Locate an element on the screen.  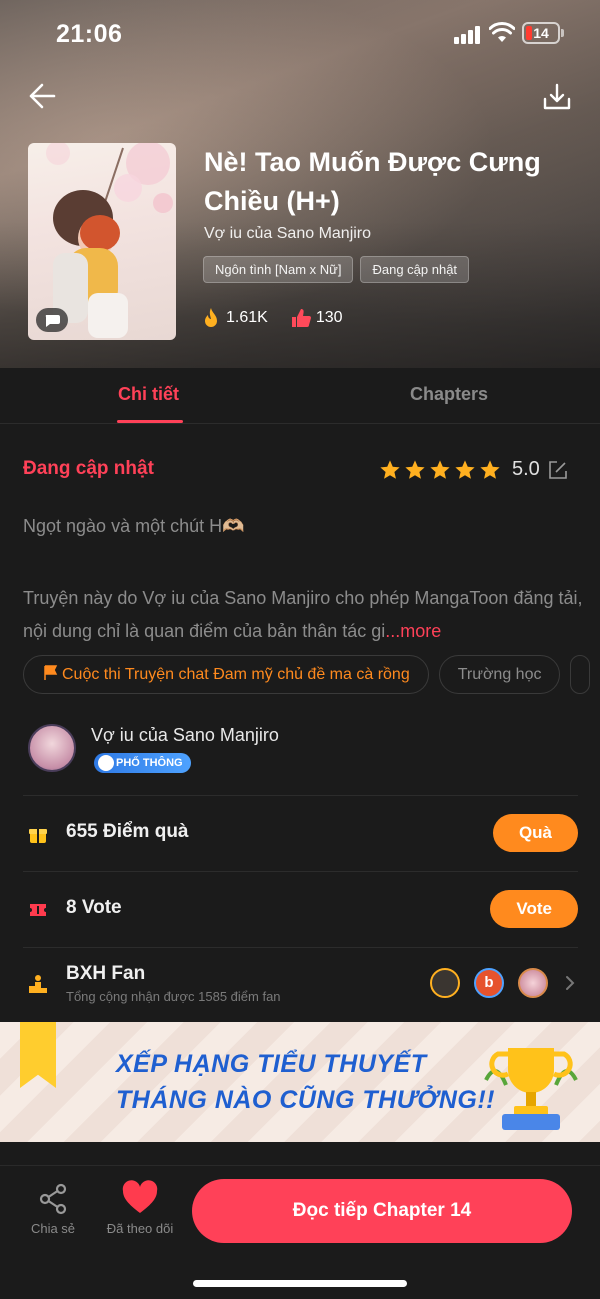
battery-level: 14 is located at coordinates (541, 33).